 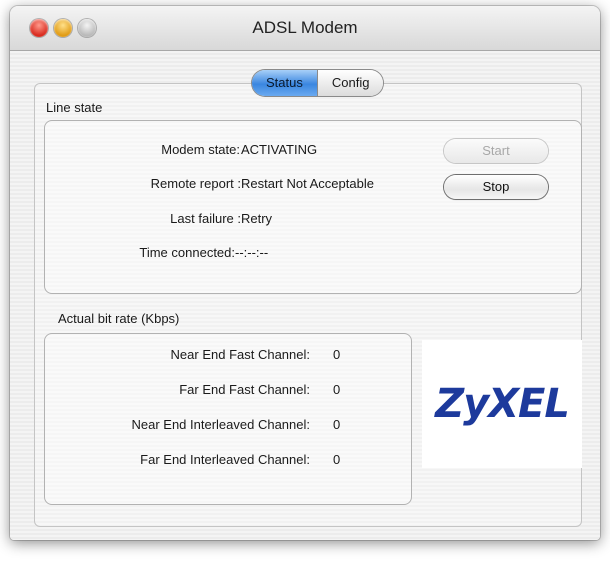 What do you see at coordinates (279, 149) in the screenshot?
I see `modem-state-value: ACTIVATING` at bounding box center [279, 149].